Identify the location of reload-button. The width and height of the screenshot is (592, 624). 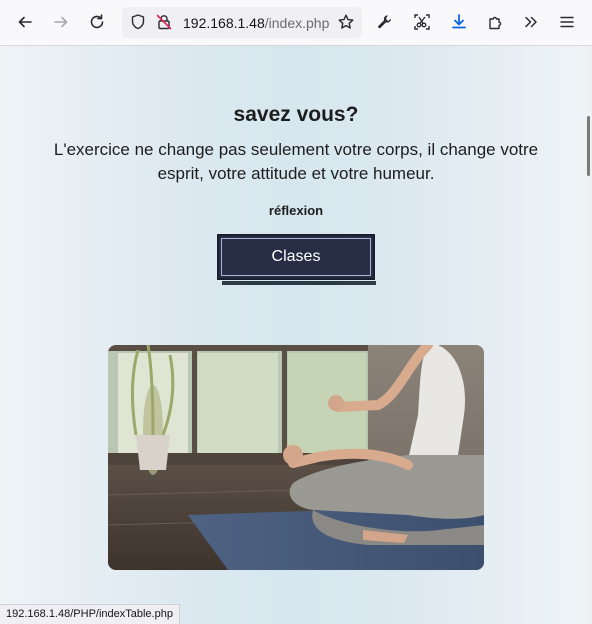
(97, 22).